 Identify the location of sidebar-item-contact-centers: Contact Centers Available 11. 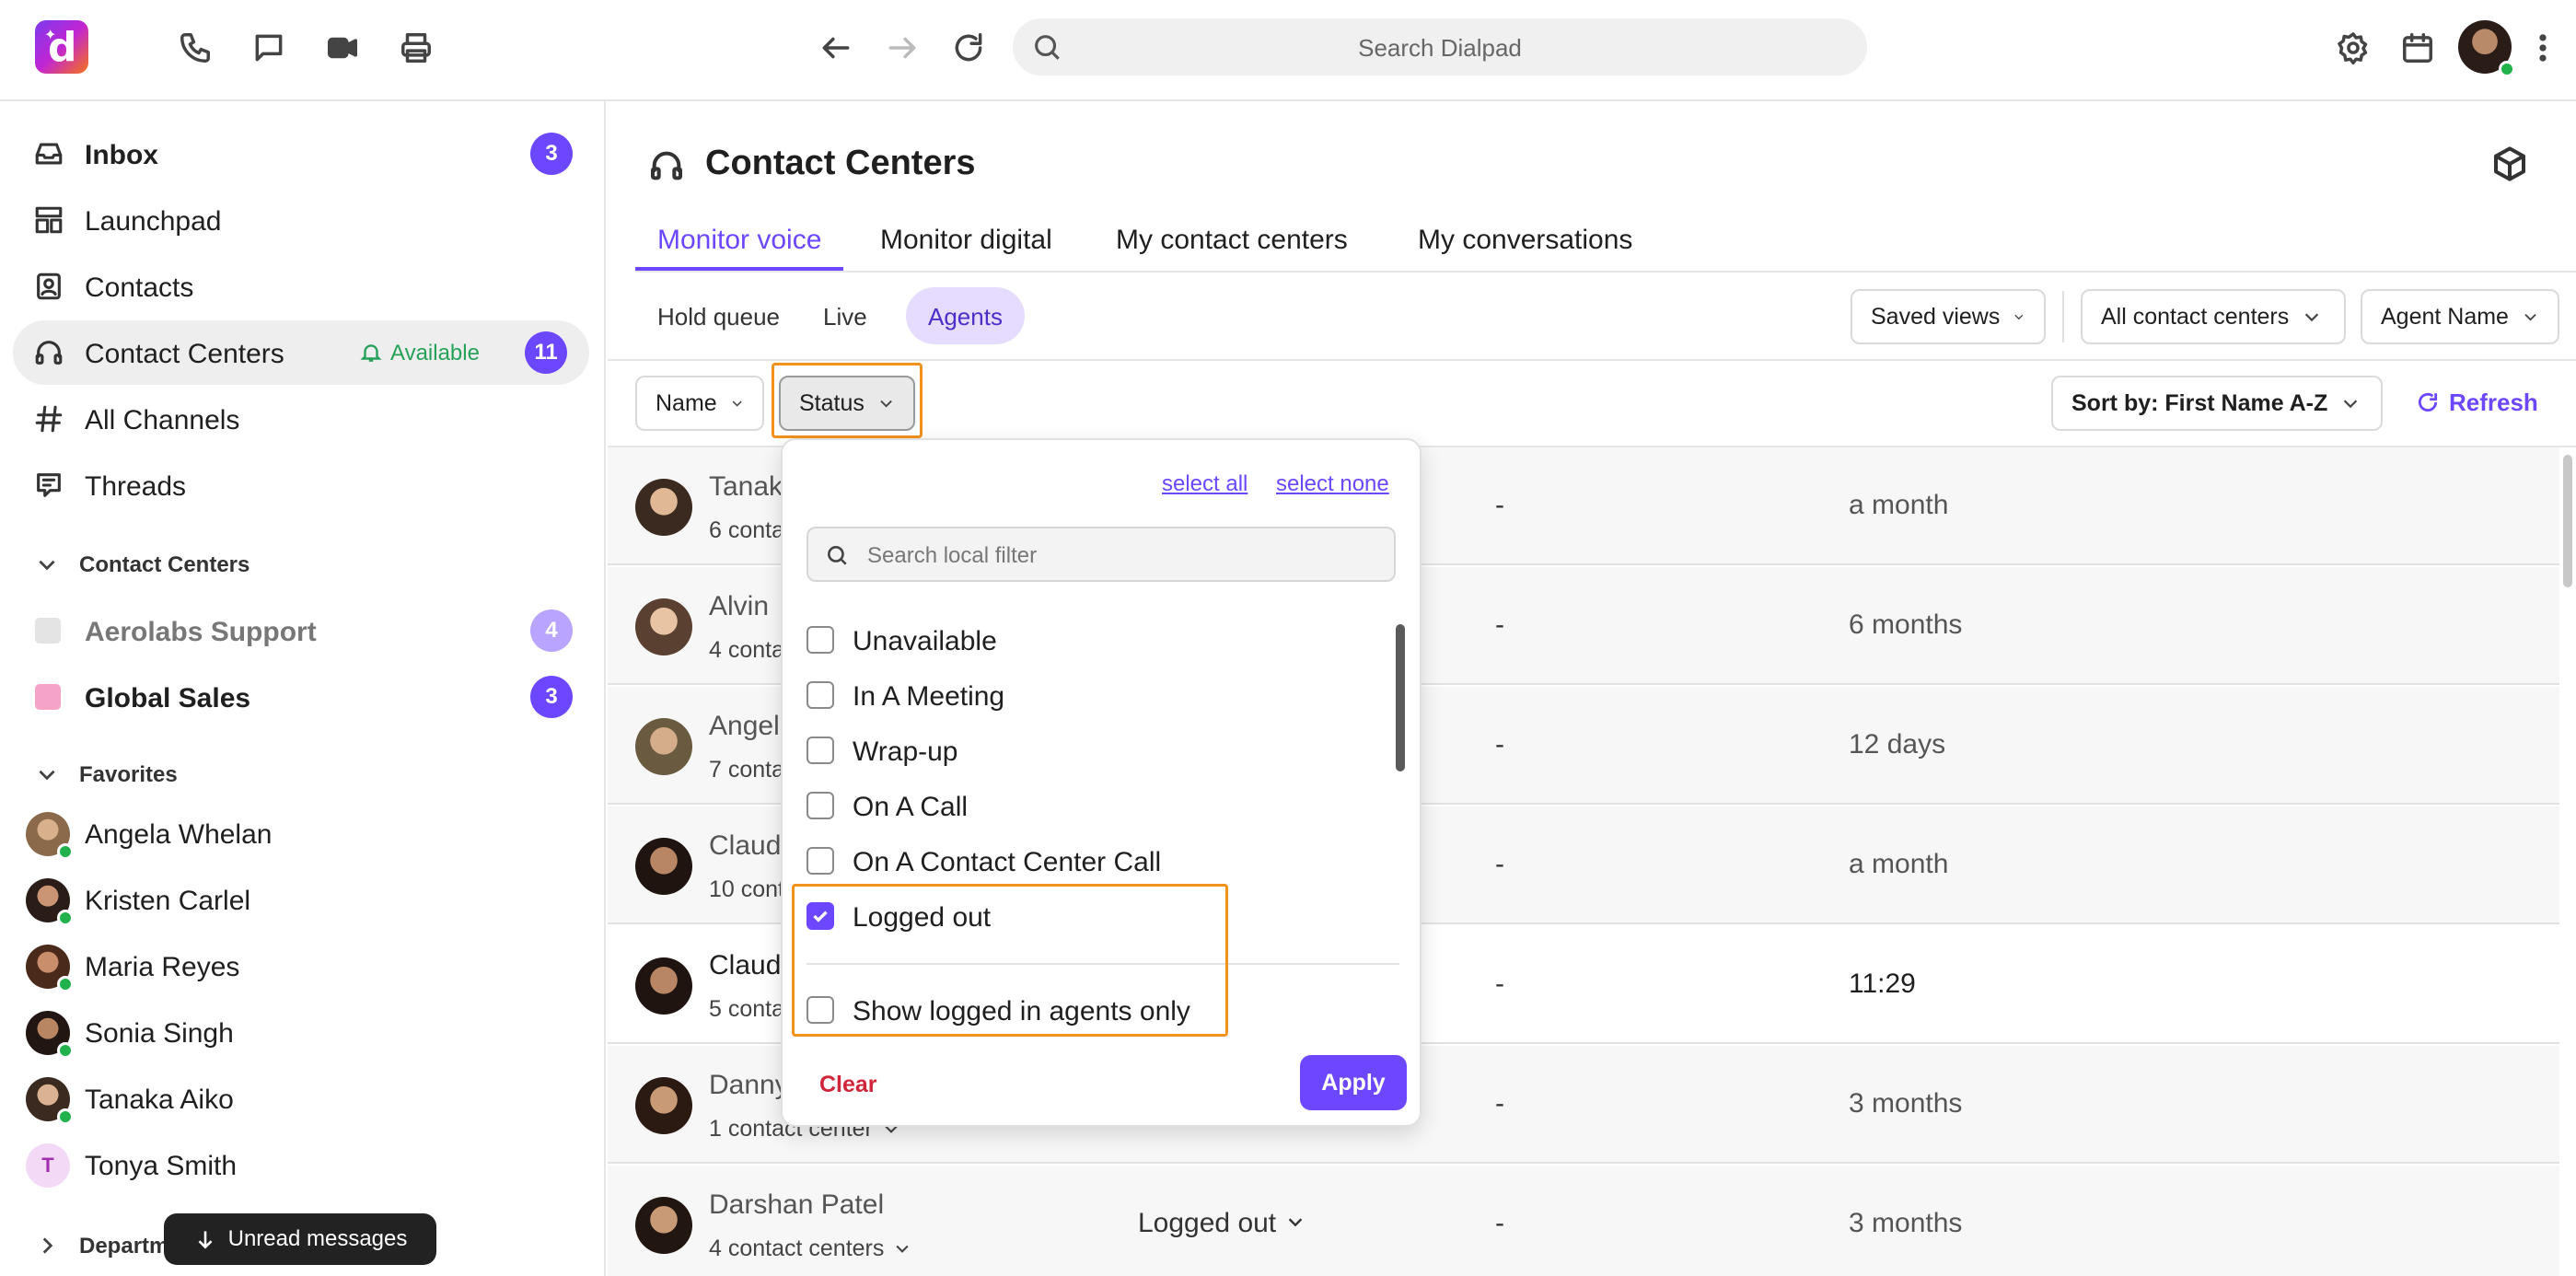
(301, 352).